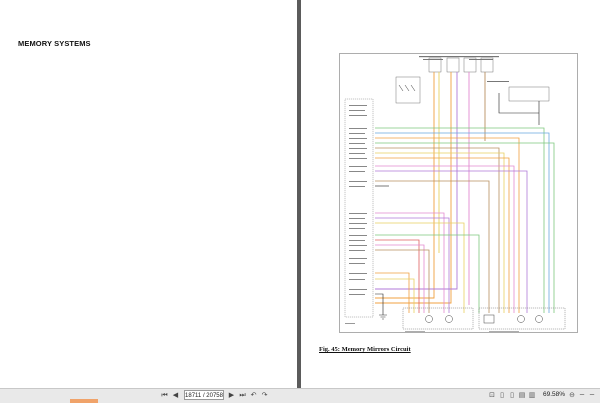  Describe the element at coordinates (231, 395) in the screenshot. I see `next-page-icon: ▶` at that location.